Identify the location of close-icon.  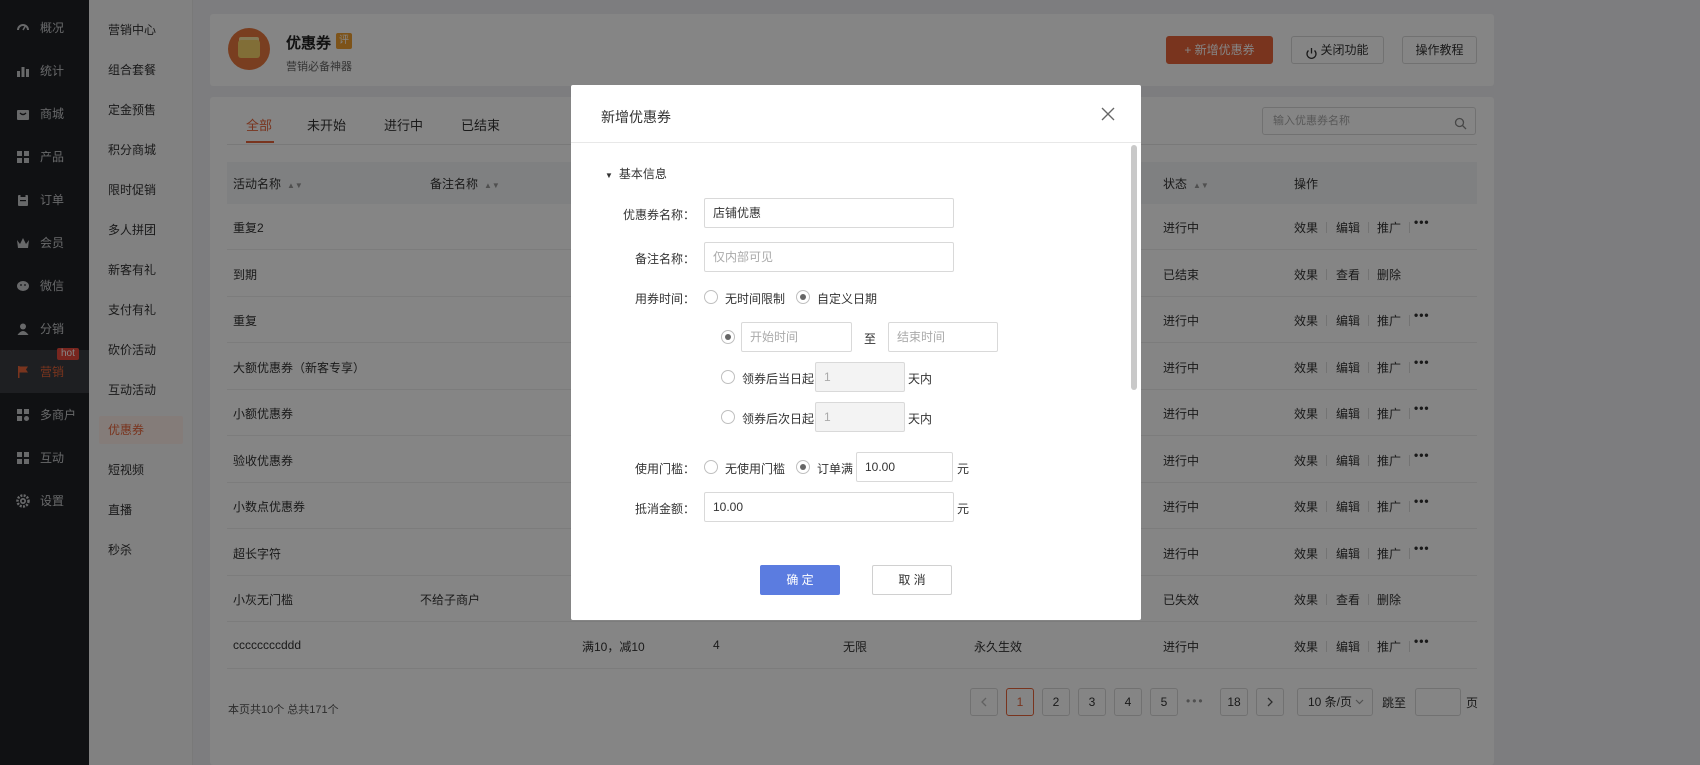
(1108, 114).